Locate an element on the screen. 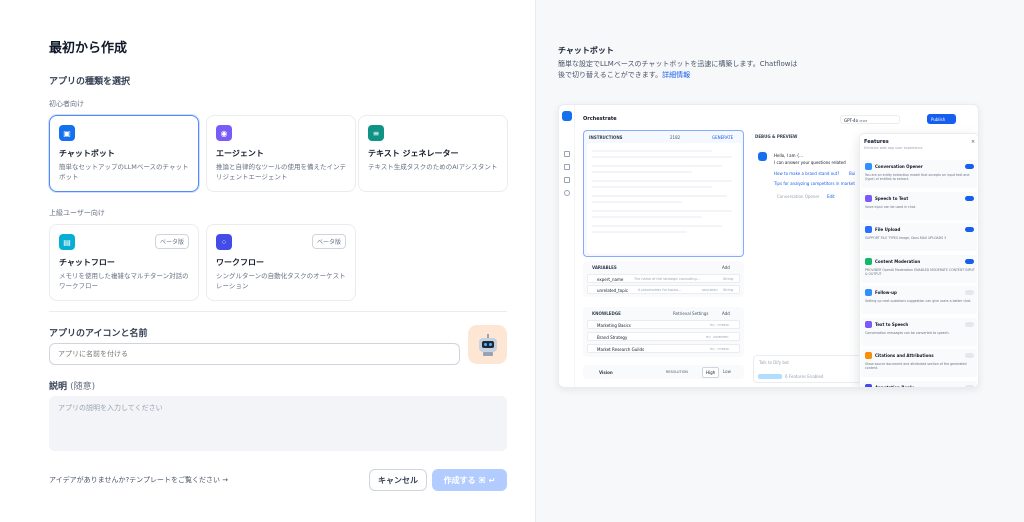 The width and height of the screenshot is (1024, 522). model-selector: GPT-4o CHAT is located at coordinates (870, 119).